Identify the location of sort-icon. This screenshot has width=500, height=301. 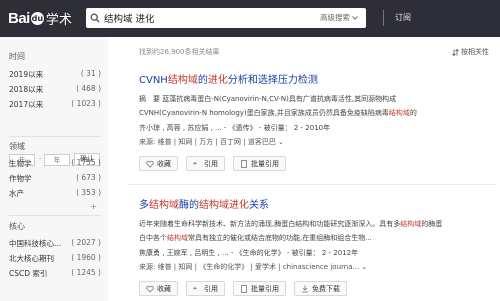
(455, 52).